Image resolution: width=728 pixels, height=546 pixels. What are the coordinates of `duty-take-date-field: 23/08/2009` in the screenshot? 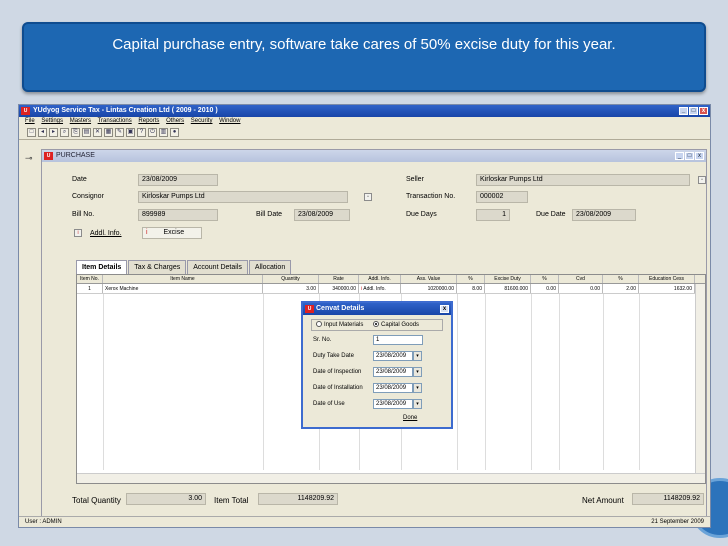 It's located at (393, 356).